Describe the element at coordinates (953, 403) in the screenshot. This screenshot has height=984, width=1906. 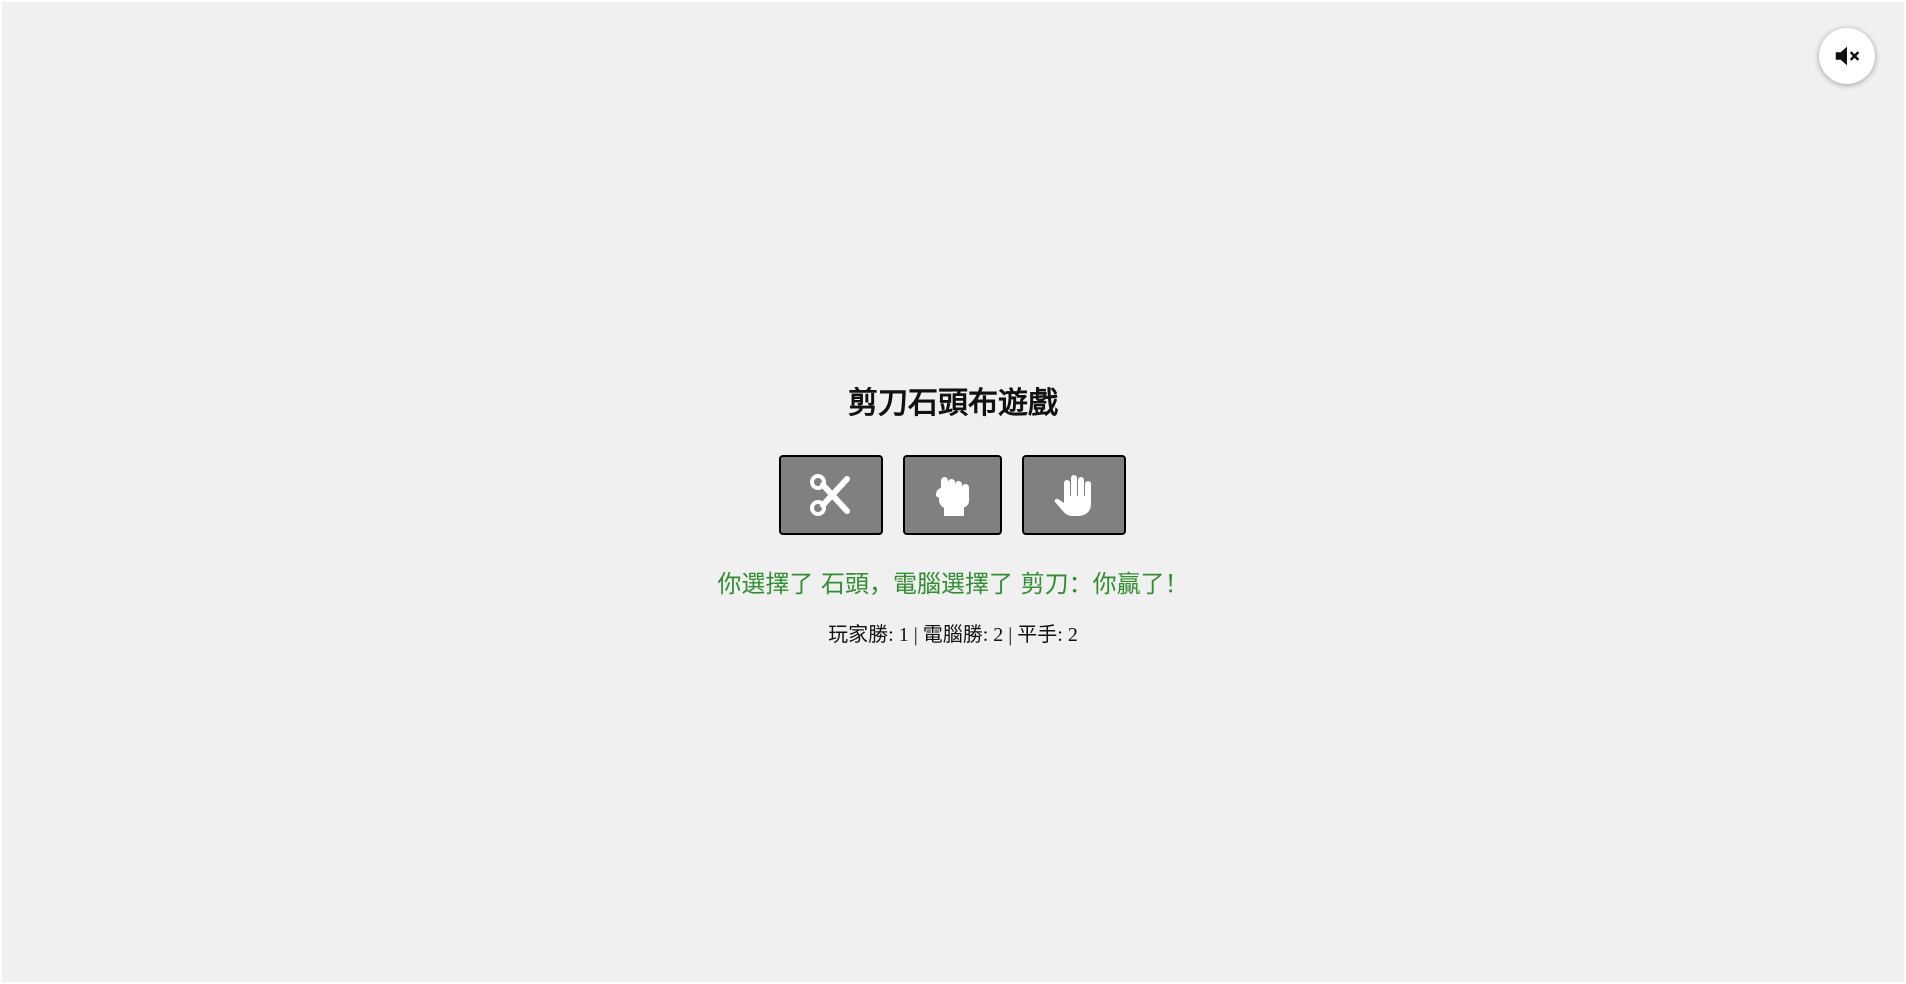
I see `game-title: 剪刀石頭布遊戲` at that location.